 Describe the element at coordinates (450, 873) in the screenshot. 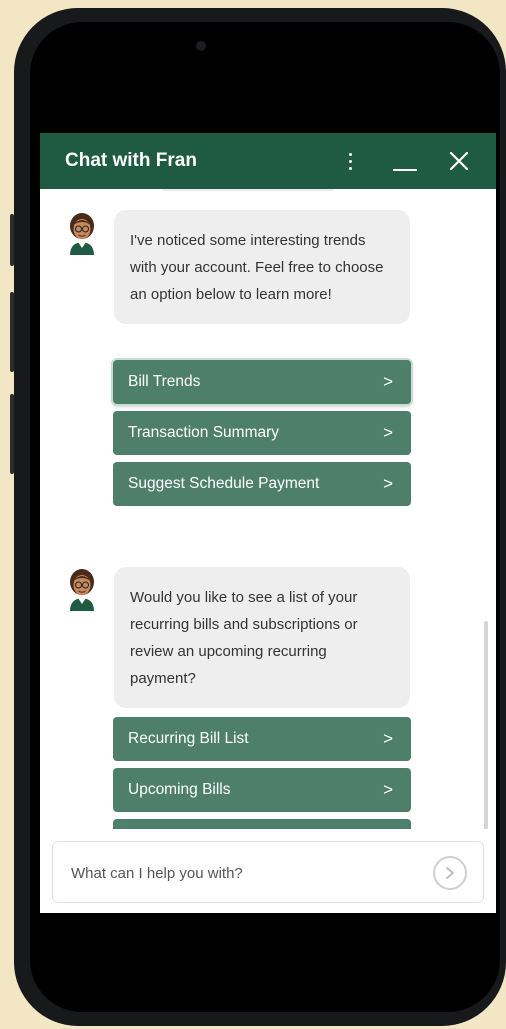

I see `send-arrow-icon` at that location.